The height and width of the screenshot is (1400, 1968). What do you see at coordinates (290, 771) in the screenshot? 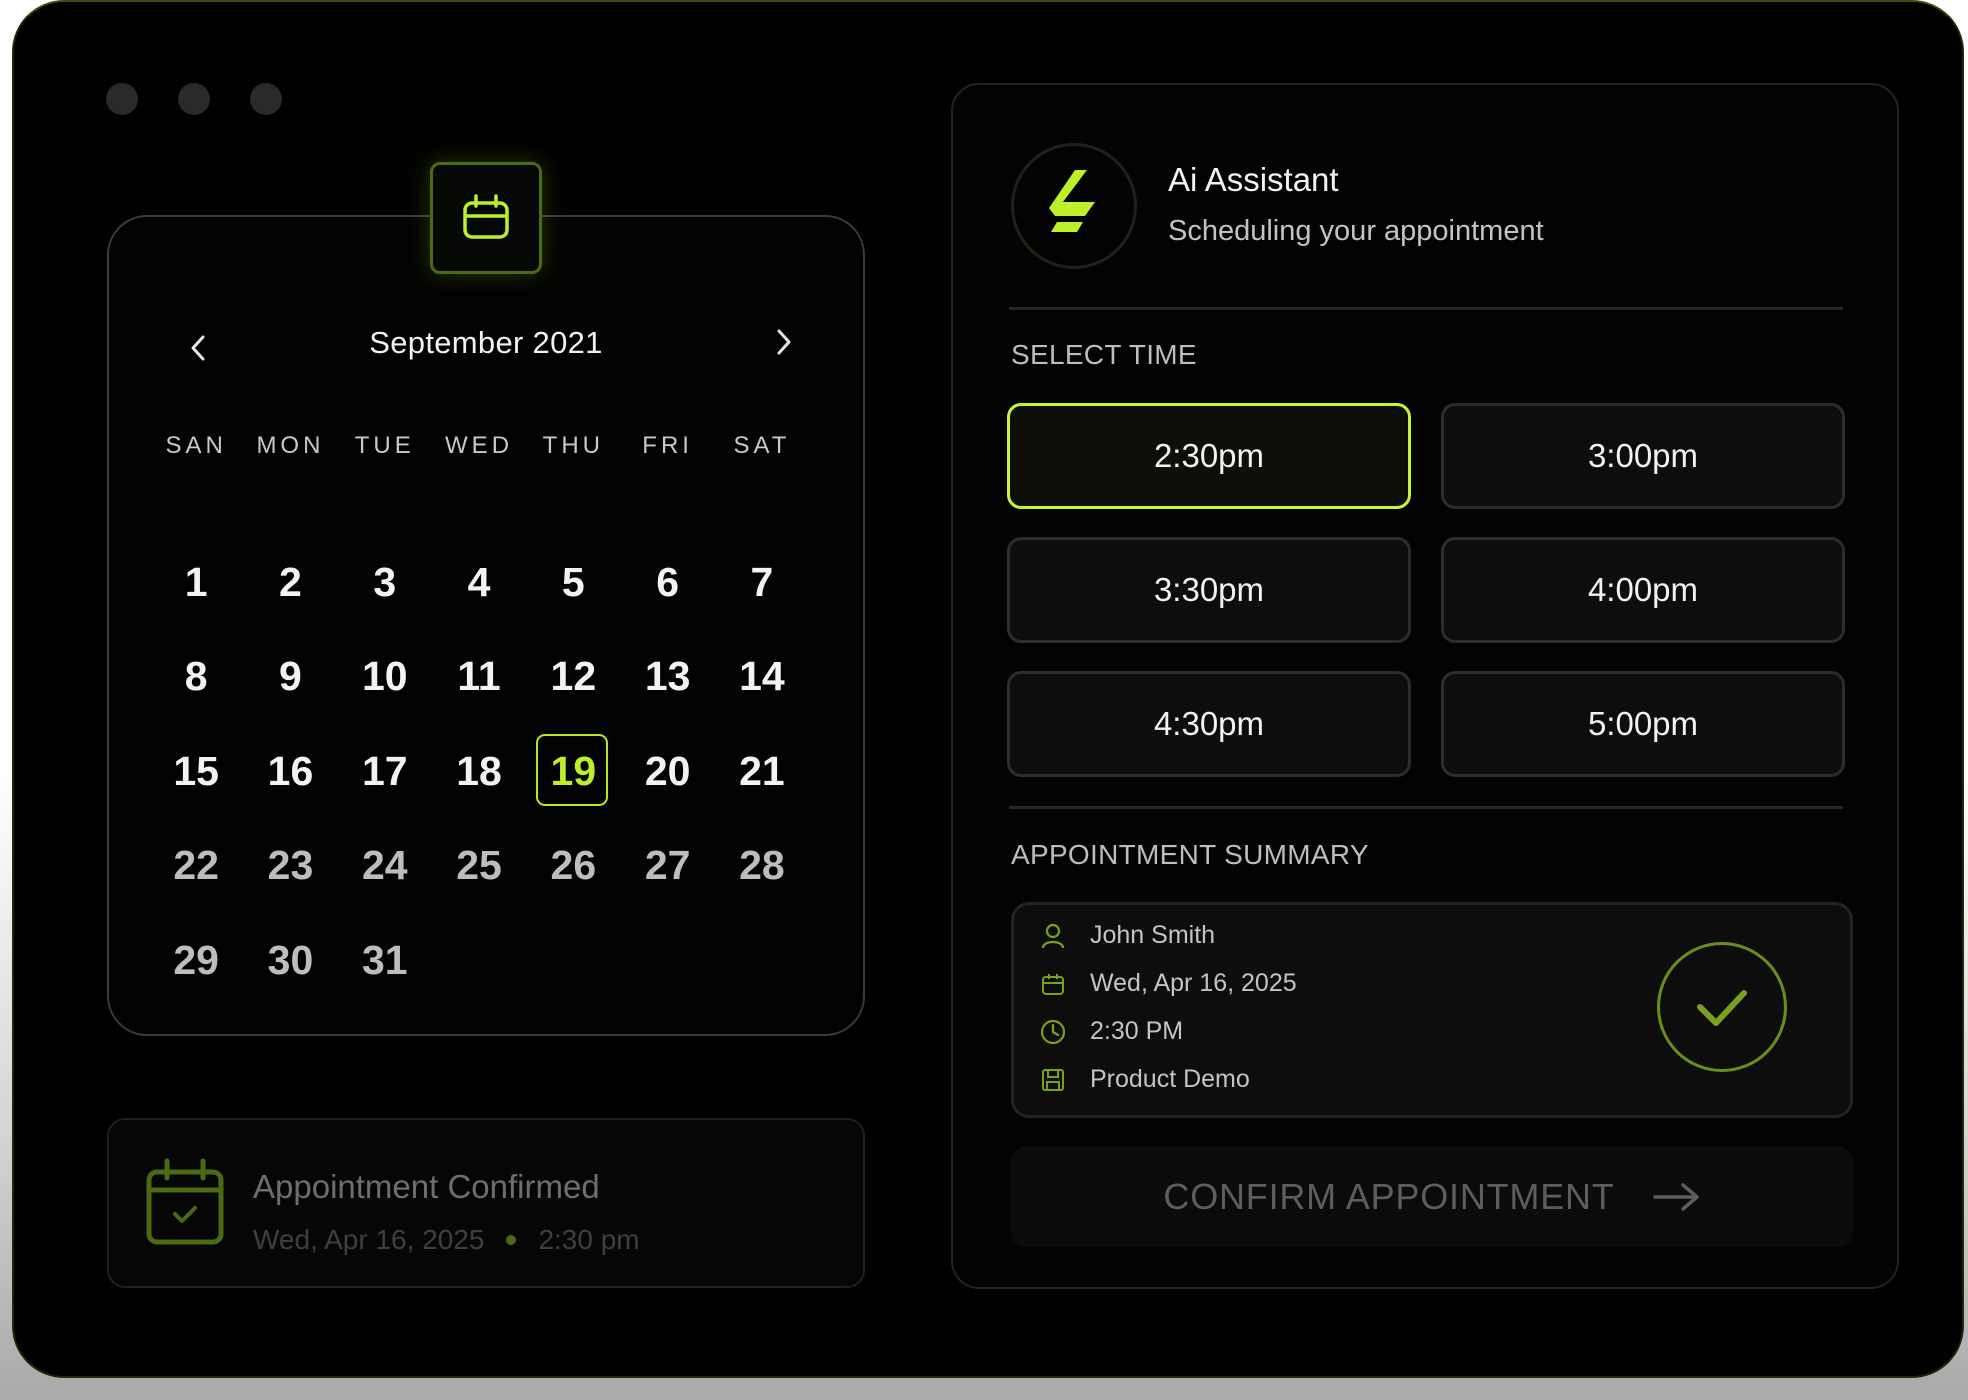
I see `calendar-day: 16` at bounding box center [290, 771].